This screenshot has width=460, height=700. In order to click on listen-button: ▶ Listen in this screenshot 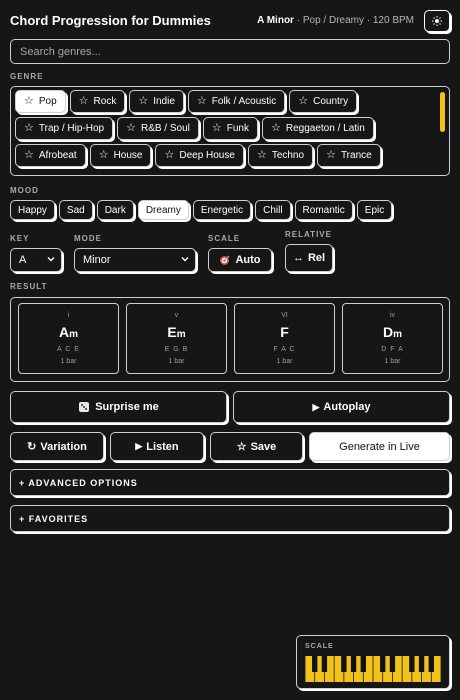, I will do `click(157, 446)`.